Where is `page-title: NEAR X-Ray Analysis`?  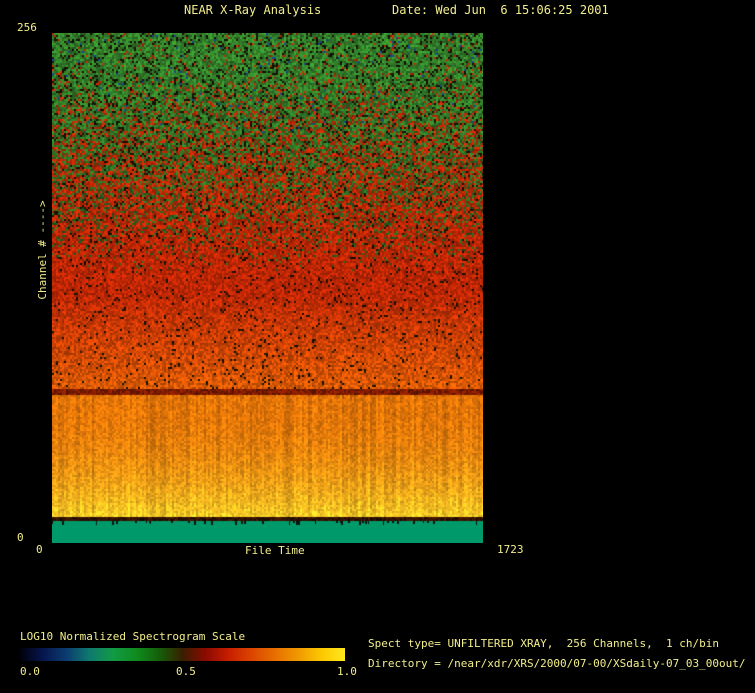
page-title: NEAR X-Ray Analysis is located at coordinates (253, 10).